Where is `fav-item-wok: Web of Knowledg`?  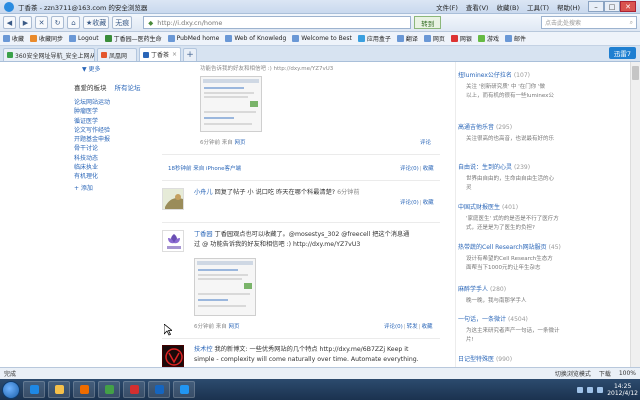
fav-item-wok: Web of Knowledg is located at coordinates (255, 38).